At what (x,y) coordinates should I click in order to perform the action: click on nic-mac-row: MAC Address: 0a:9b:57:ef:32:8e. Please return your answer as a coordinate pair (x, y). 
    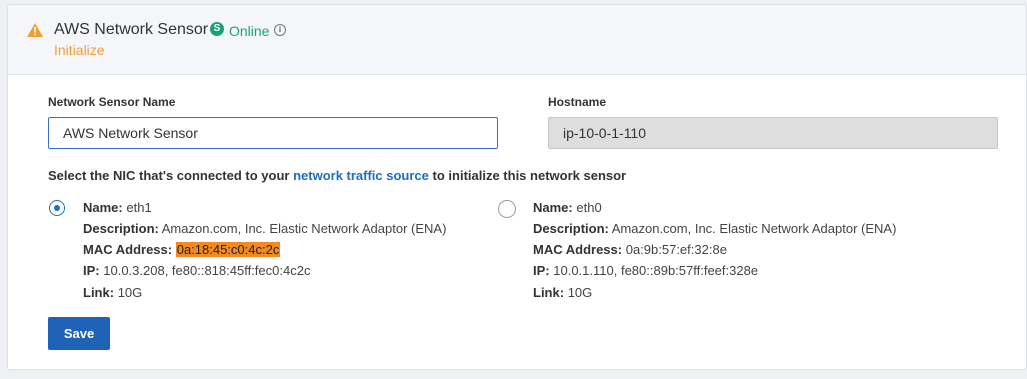
    Looking at the image, I should click on (630, 249).